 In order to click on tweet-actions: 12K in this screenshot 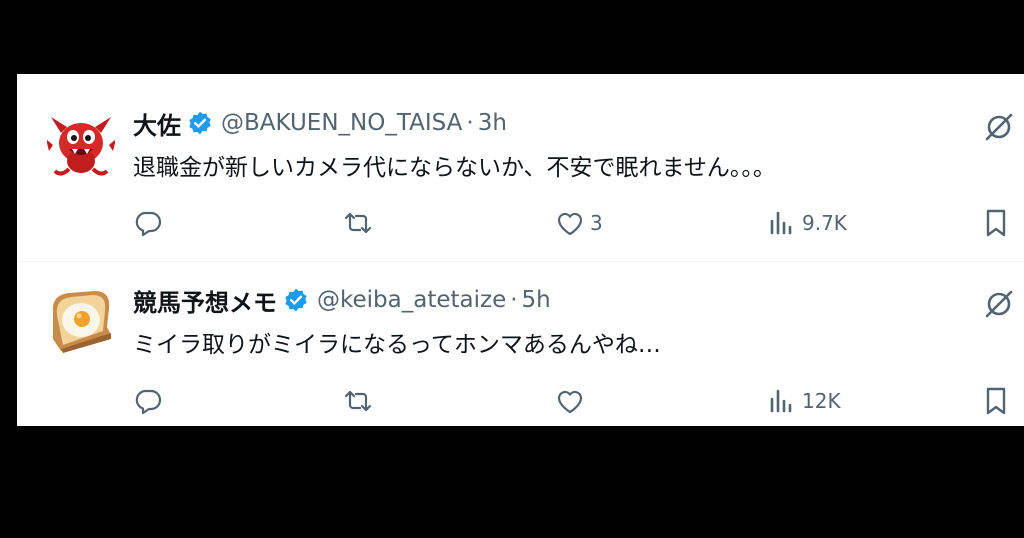, I will do `click(572, 401)`.